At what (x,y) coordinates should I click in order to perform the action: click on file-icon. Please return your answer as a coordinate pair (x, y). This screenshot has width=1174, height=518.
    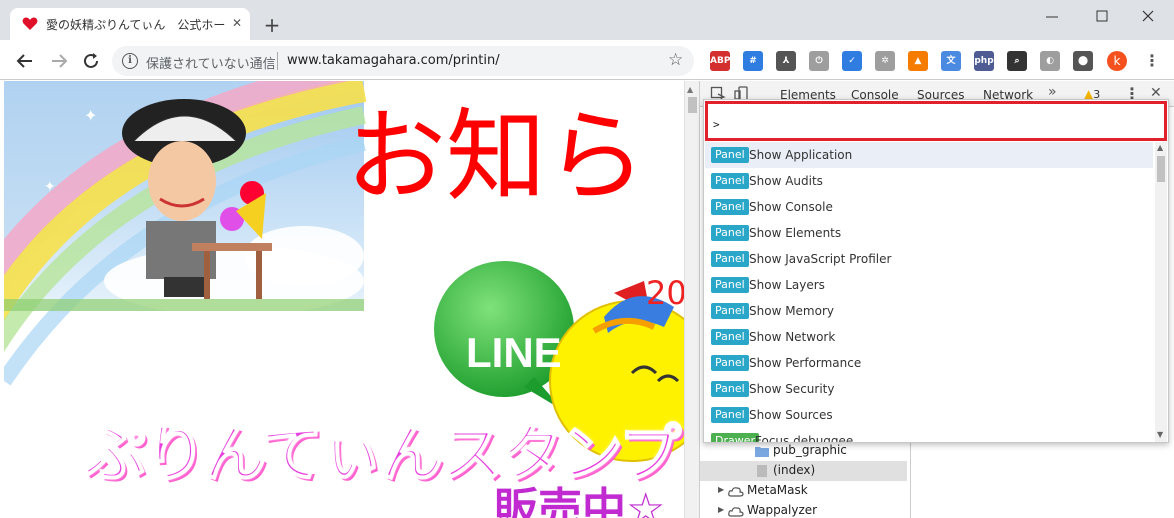
    Looking at the image, I should click on (762, 471).